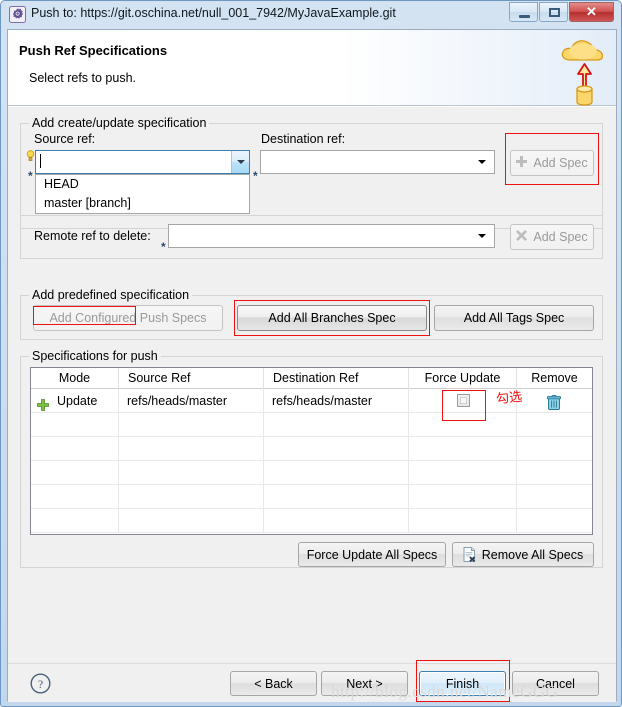  What do you see at coordinates (93, 50) in the screenshot?
I see `page-title: Push Ref Specifications` at bounding box center [93, 50].